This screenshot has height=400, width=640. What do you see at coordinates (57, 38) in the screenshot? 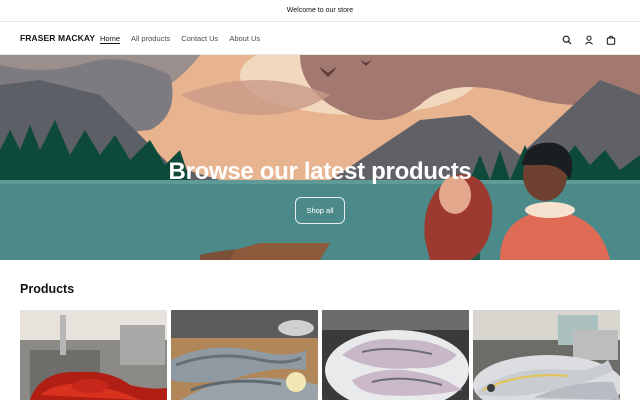
I see `store-logo: FRASER MACKAY` at bounding box center [57, 38].